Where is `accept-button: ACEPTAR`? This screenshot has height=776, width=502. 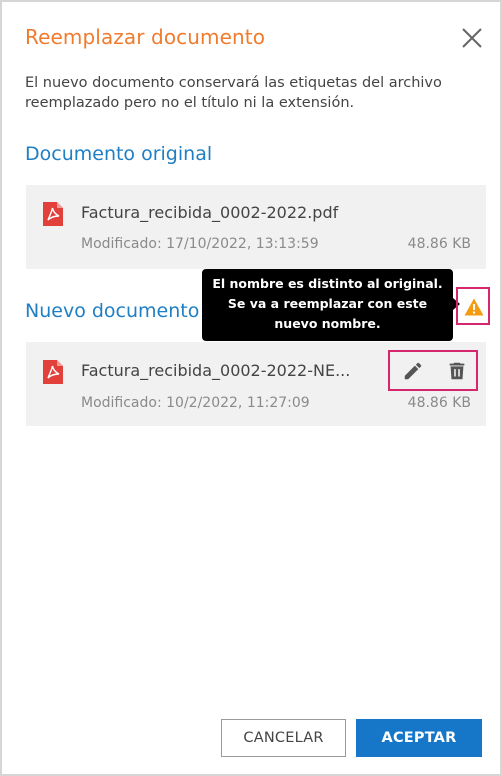
accept-button: ACEPTAR is located at coordinates (419, 738).